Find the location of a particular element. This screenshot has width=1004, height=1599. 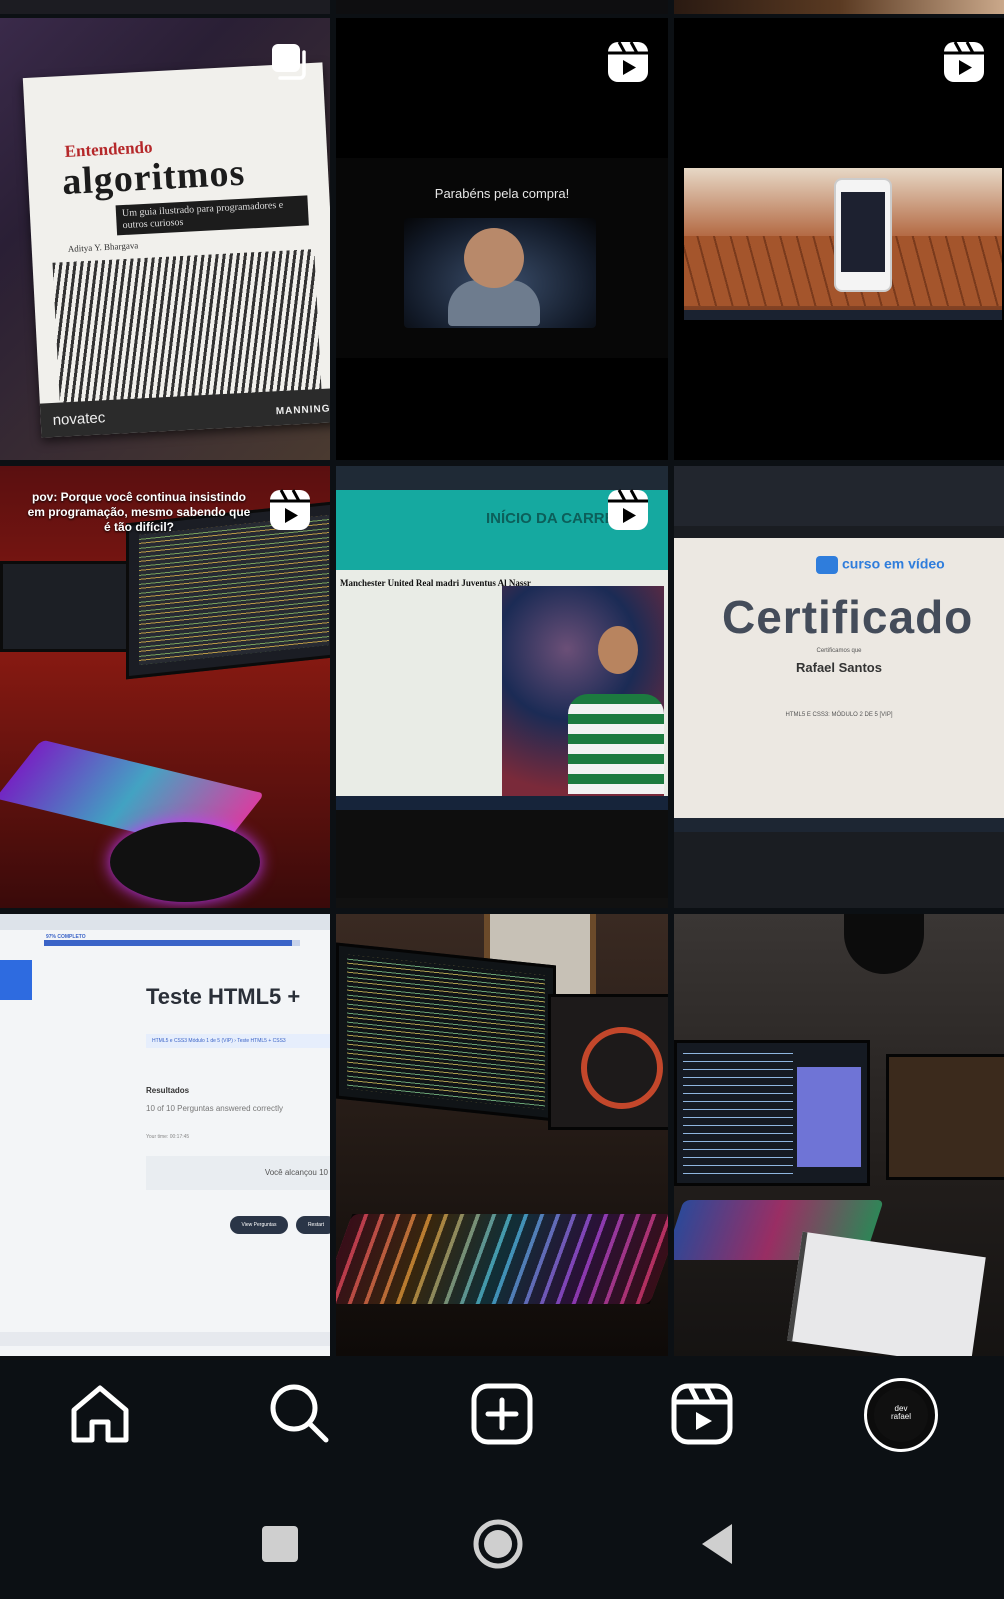

system-navigation-bar is located at coordinates (502, 1538).